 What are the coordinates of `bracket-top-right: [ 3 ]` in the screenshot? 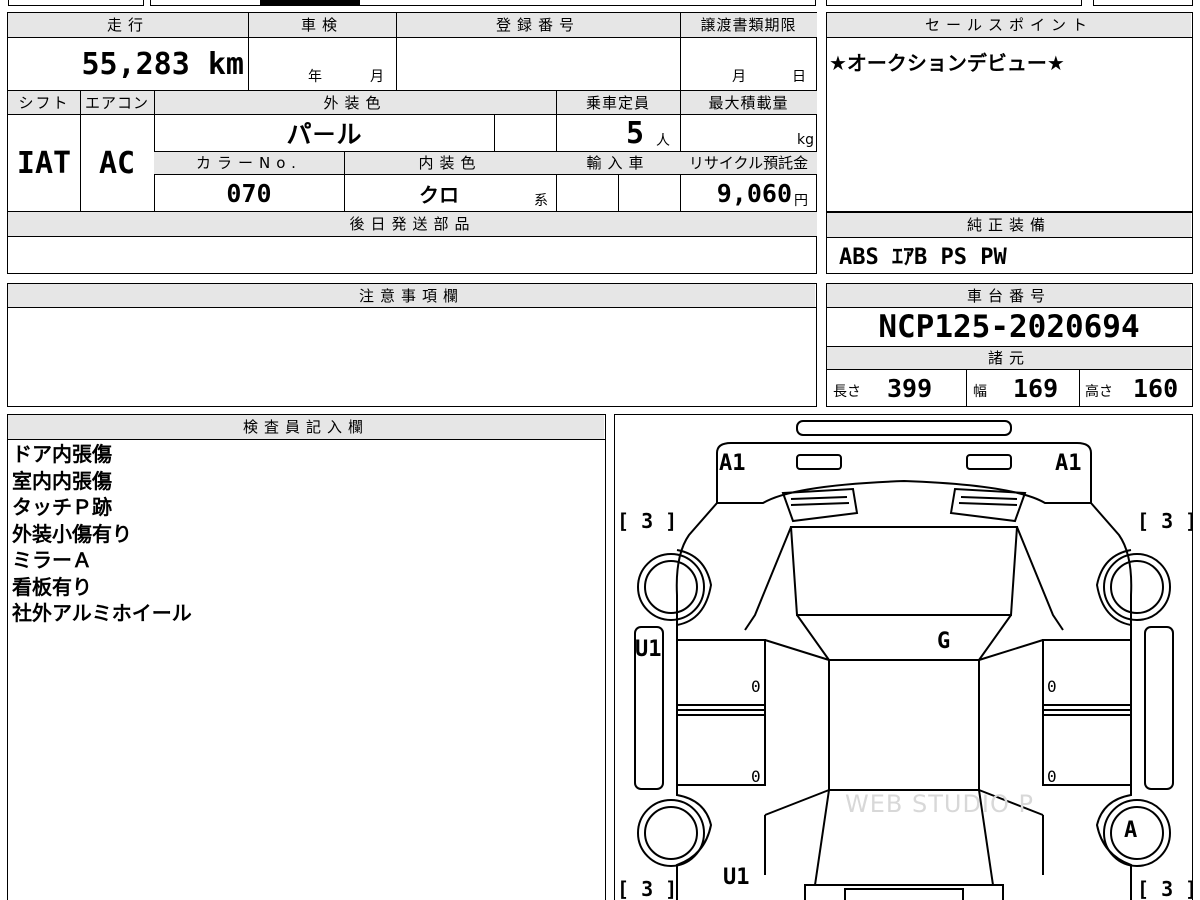 It's located at (1165, 521).